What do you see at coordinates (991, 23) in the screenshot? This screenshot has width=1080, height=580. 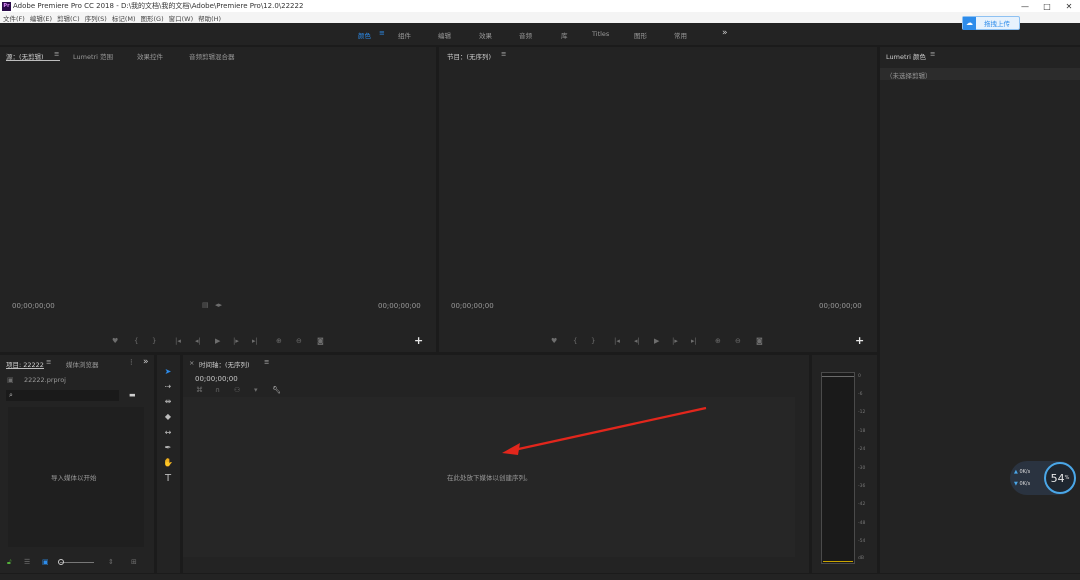 I see `drag-upload-button: ☁ 拖拽上传` at bounding box center [991, 23].